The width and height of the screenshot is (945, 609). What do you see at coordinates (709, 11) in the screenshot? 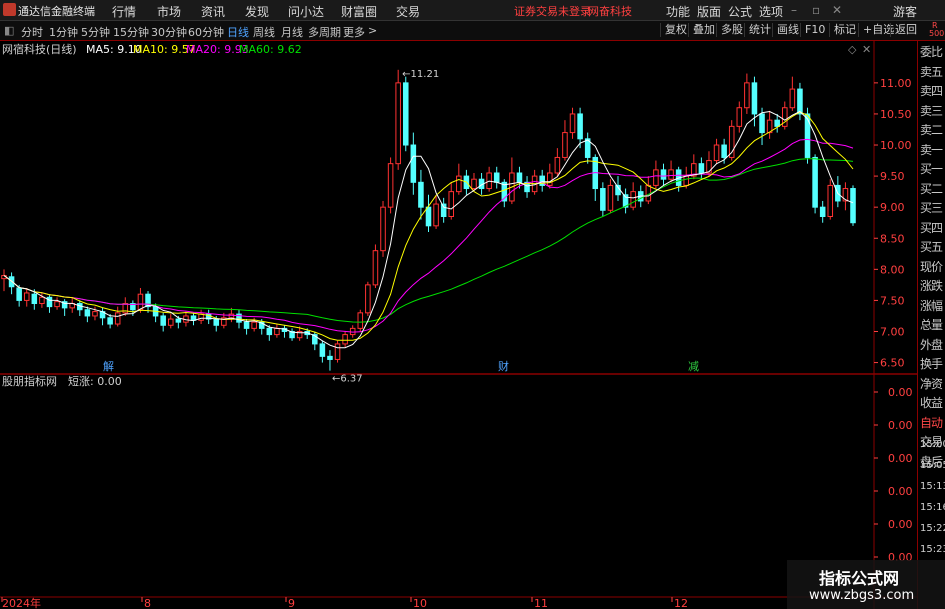
I see `menu-item-layout: 版面` at bounding box center [709, 11].